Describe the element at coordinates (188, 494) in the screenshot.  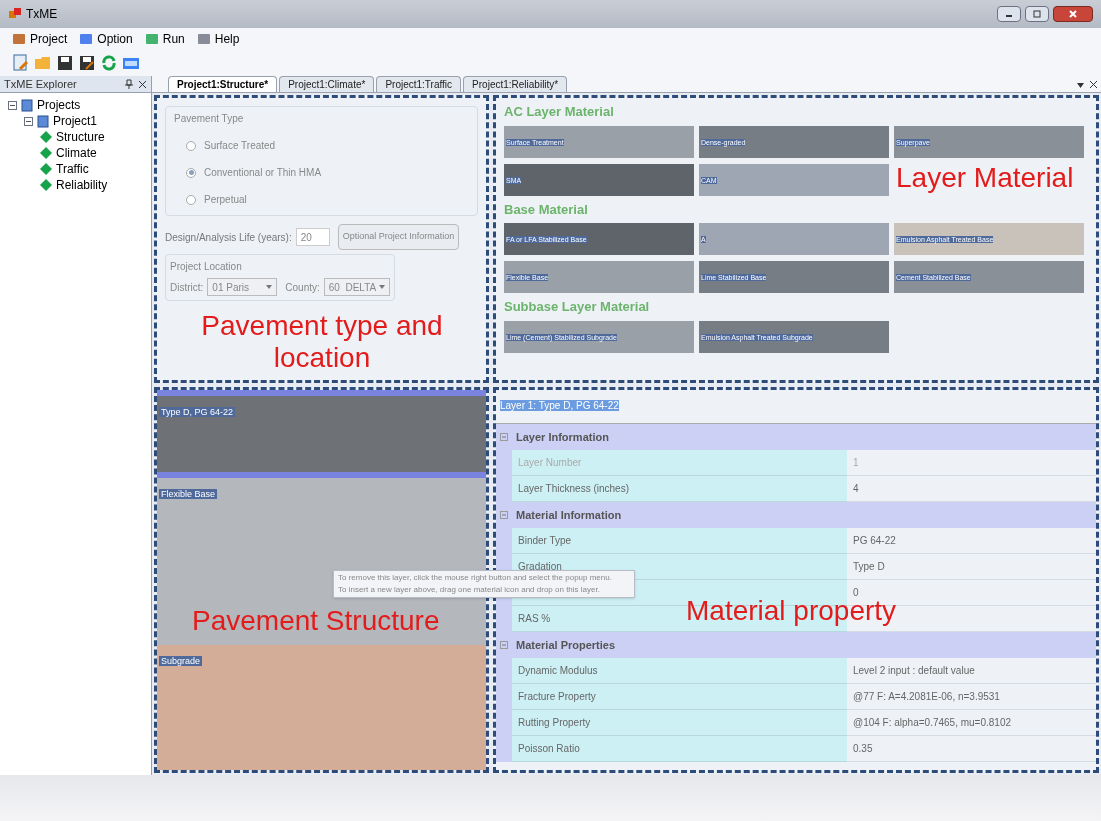
I see `layer-label: Flexible Base` at that location.